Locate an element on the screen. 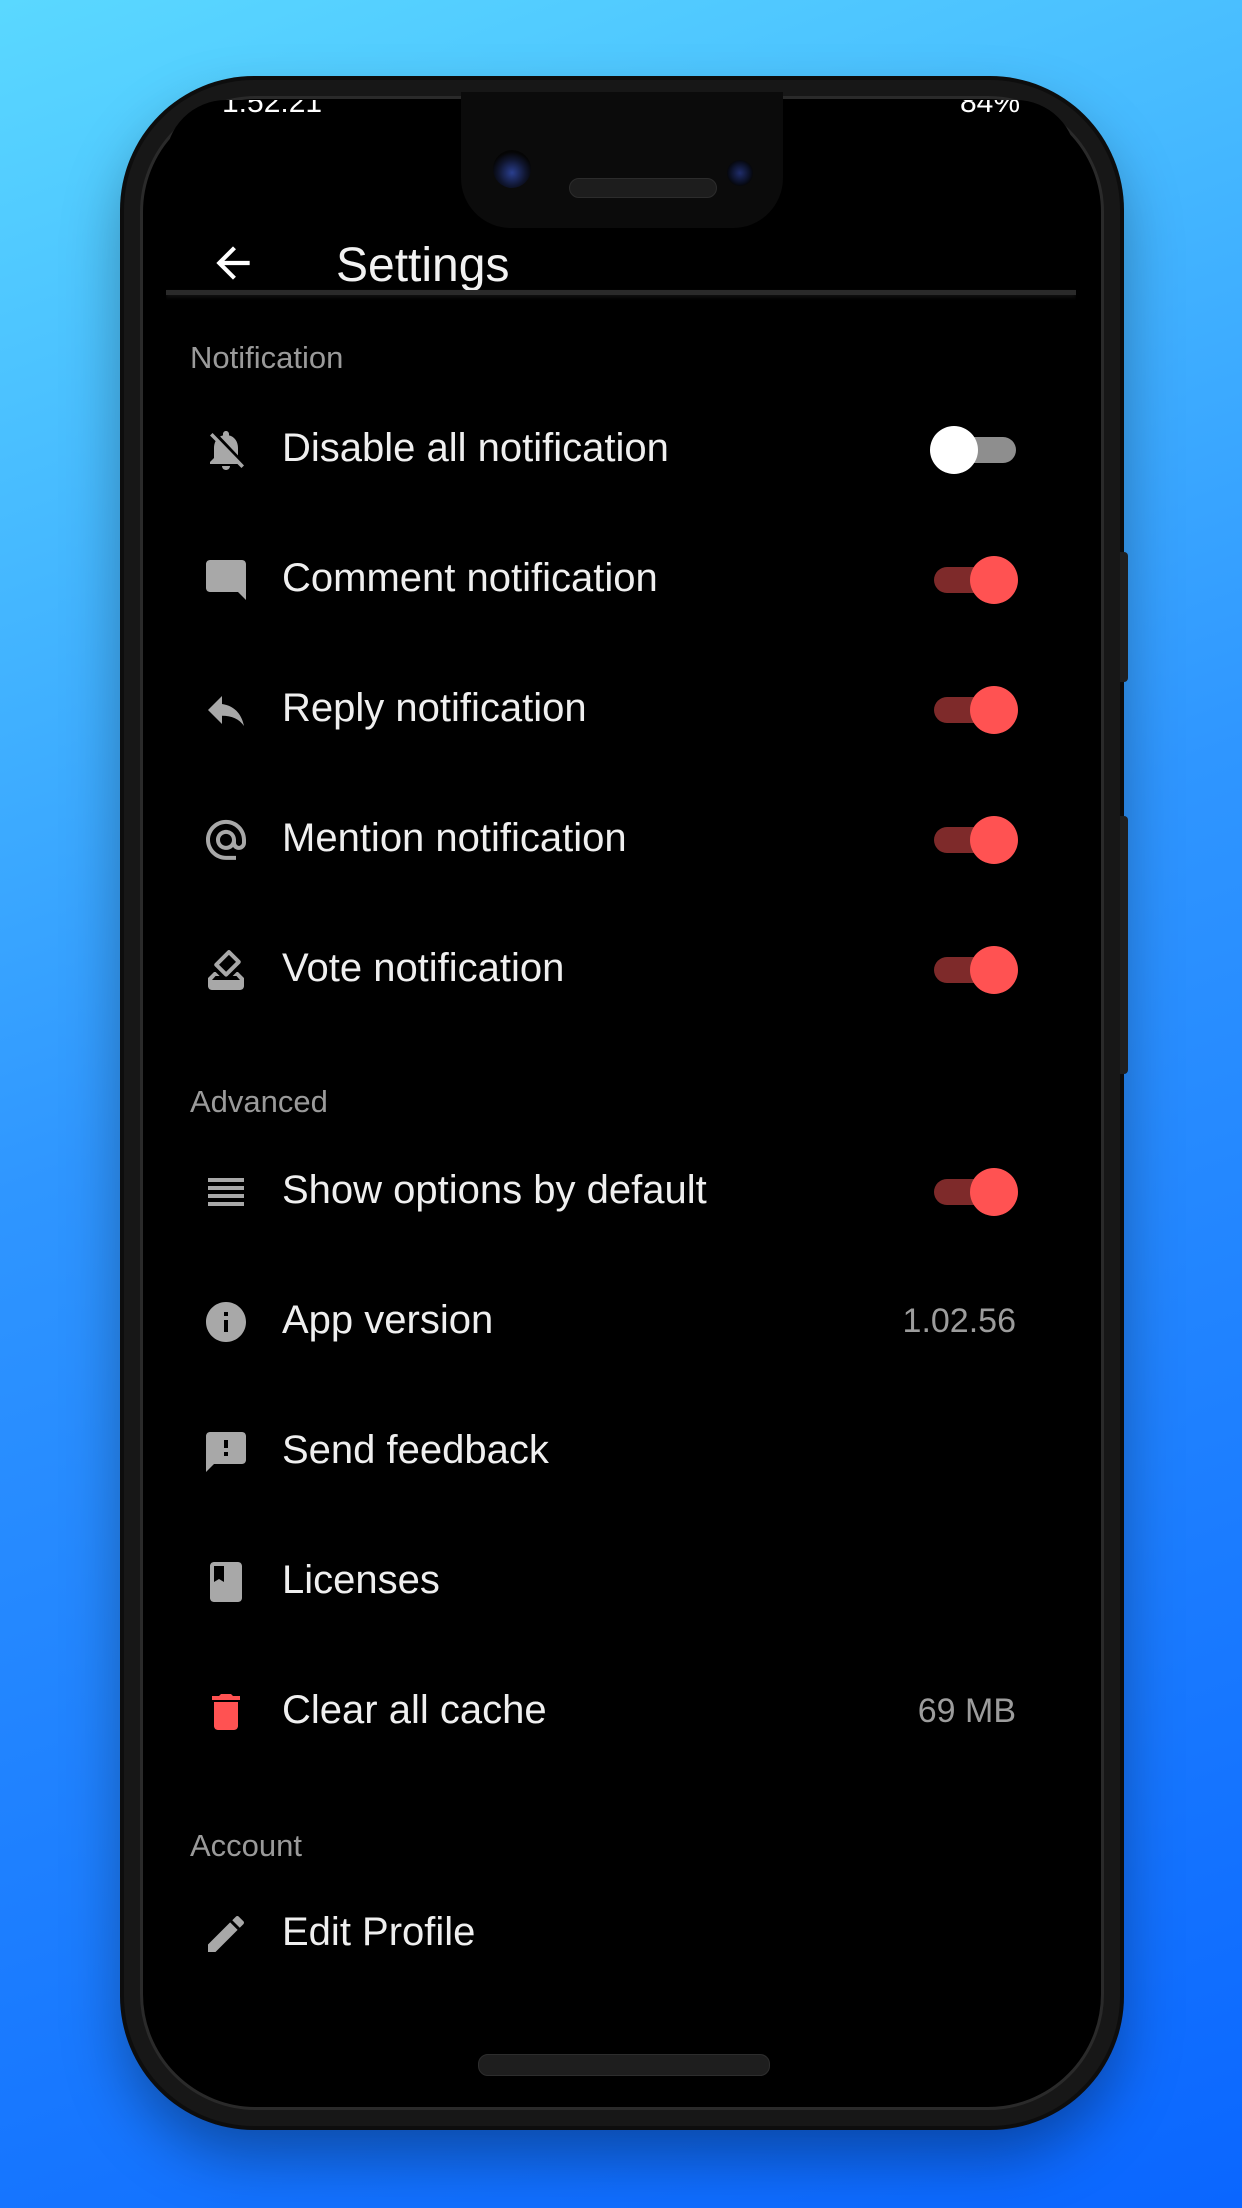 The image size is (1242, 2208). setting-vote-notification: Vote notification is located at coordinates (621, 969).